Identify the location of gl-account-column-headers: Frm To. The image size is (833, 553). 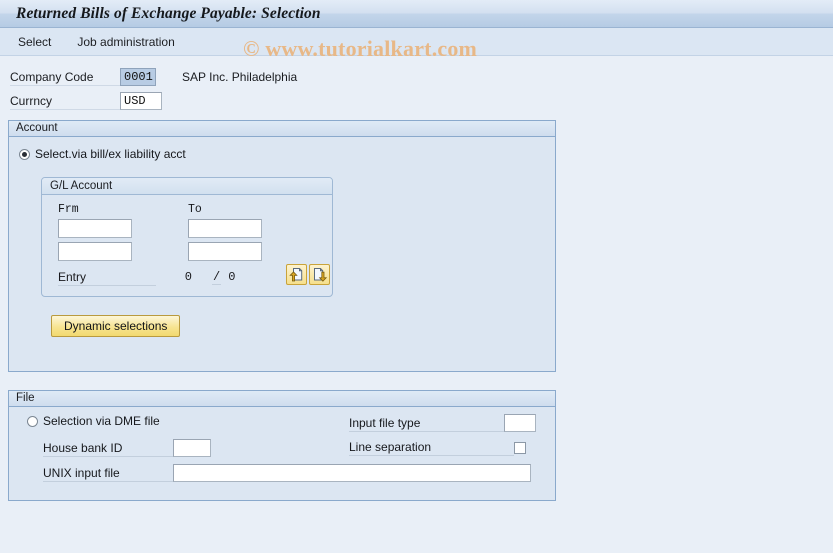
(190, 209).